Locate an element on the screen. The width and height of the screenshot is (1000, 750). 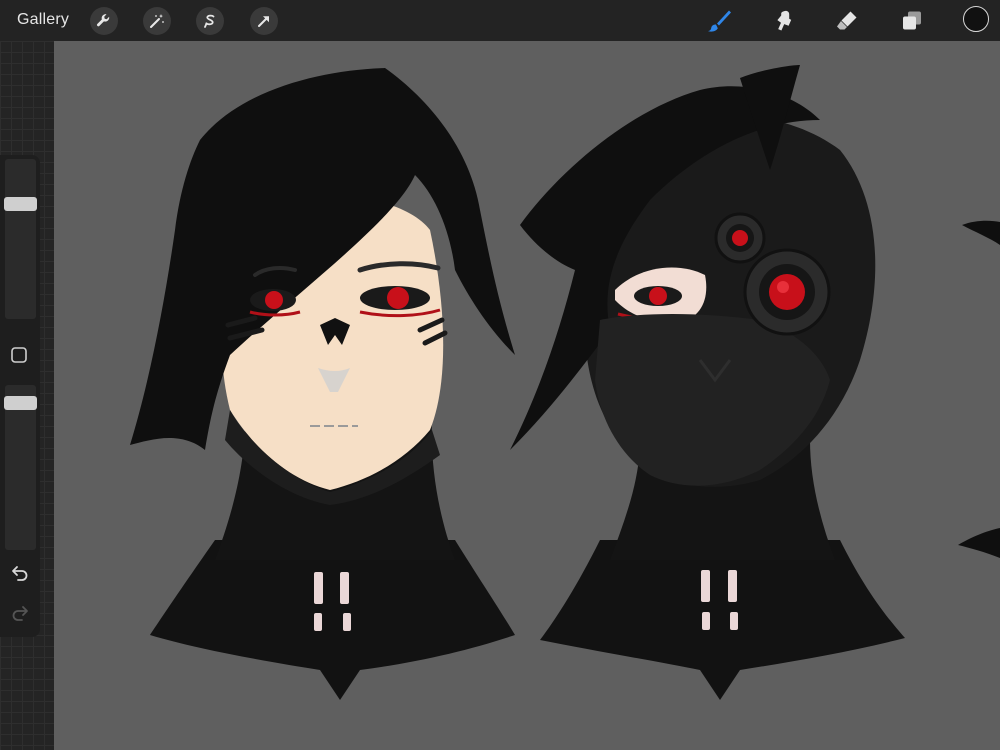
left-sidebar is located at coordinates (20, 396).